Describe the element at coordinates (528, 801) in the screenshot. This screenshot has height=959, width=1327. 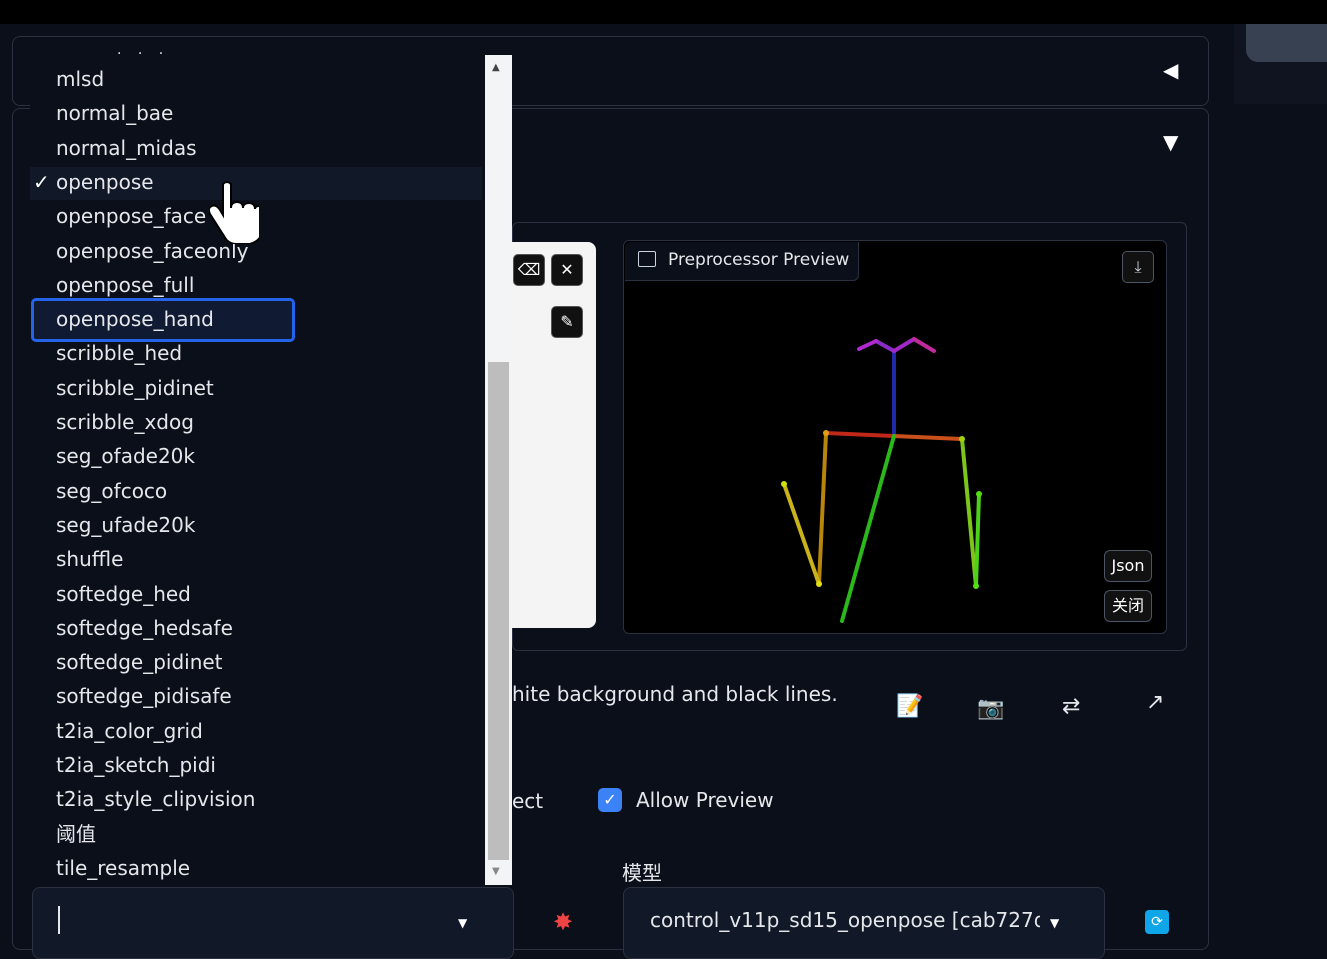
I see `pixel-perfect-label: ect` at that location.